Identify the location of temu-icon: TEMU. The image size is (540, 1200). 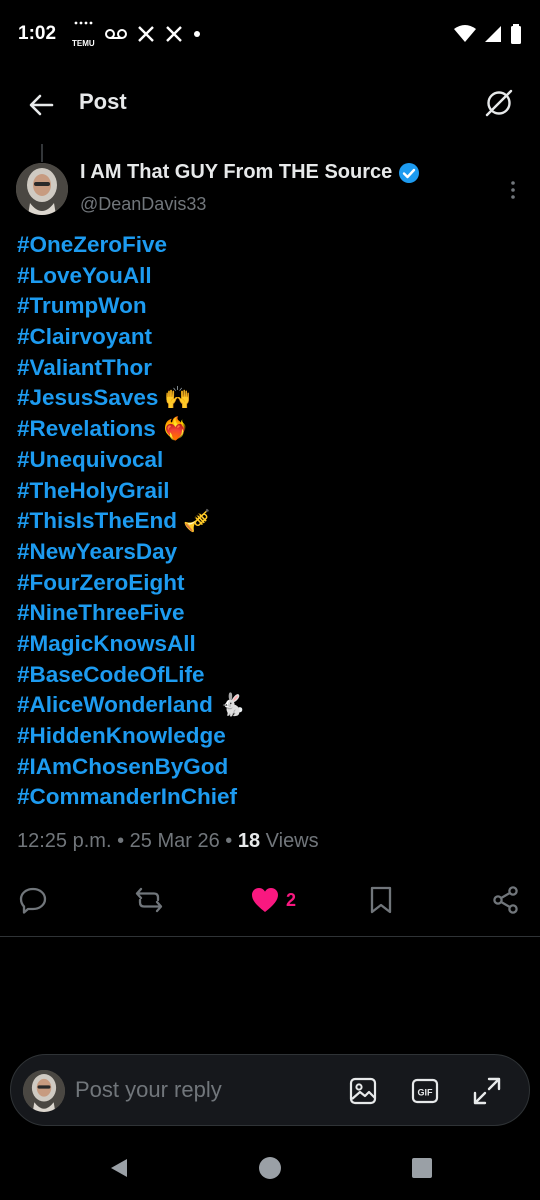
(83, 34).